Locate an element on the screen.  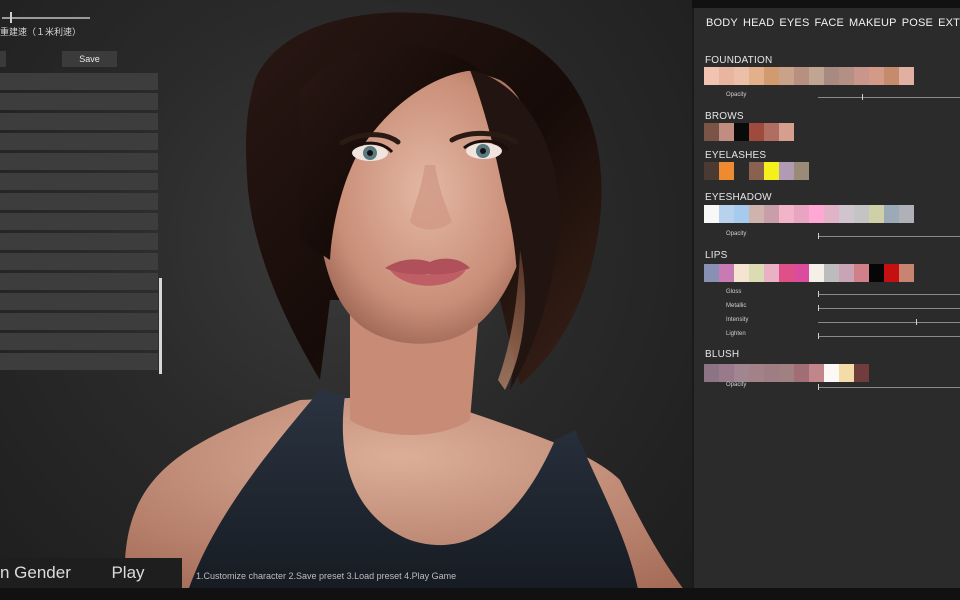
preset-slider-track is located at coordinates (46, 18).